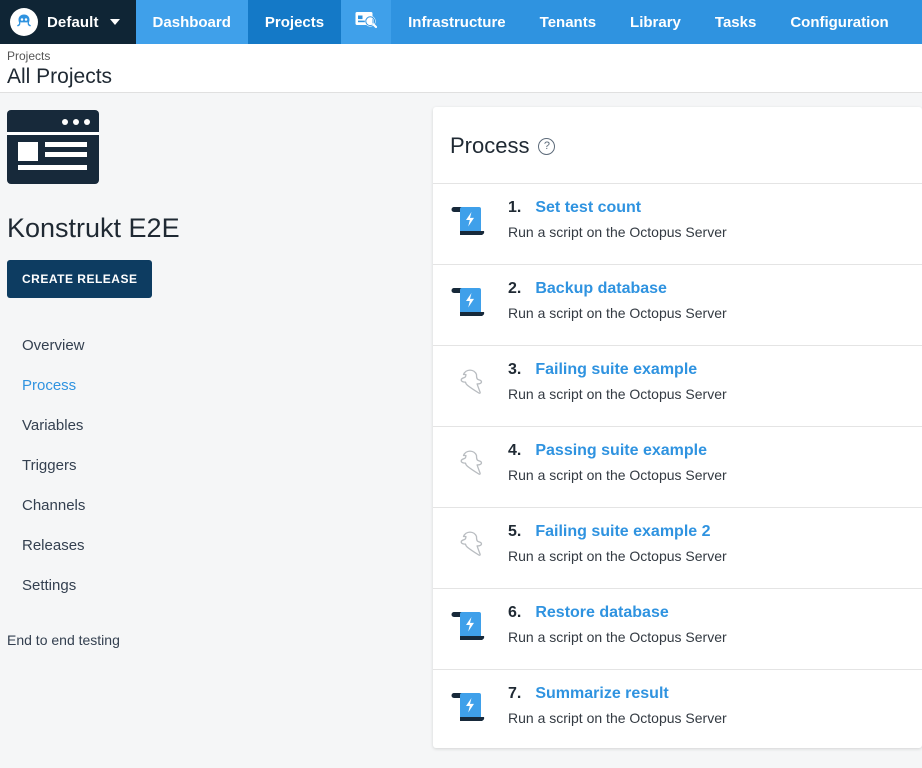 Image resolution: width=922 pixels, height=768 pixels. What do you see at coordinates (461, 68) in the screenshot?
I see `page-header: Projects All Projects` at bounding box center [461, 68].